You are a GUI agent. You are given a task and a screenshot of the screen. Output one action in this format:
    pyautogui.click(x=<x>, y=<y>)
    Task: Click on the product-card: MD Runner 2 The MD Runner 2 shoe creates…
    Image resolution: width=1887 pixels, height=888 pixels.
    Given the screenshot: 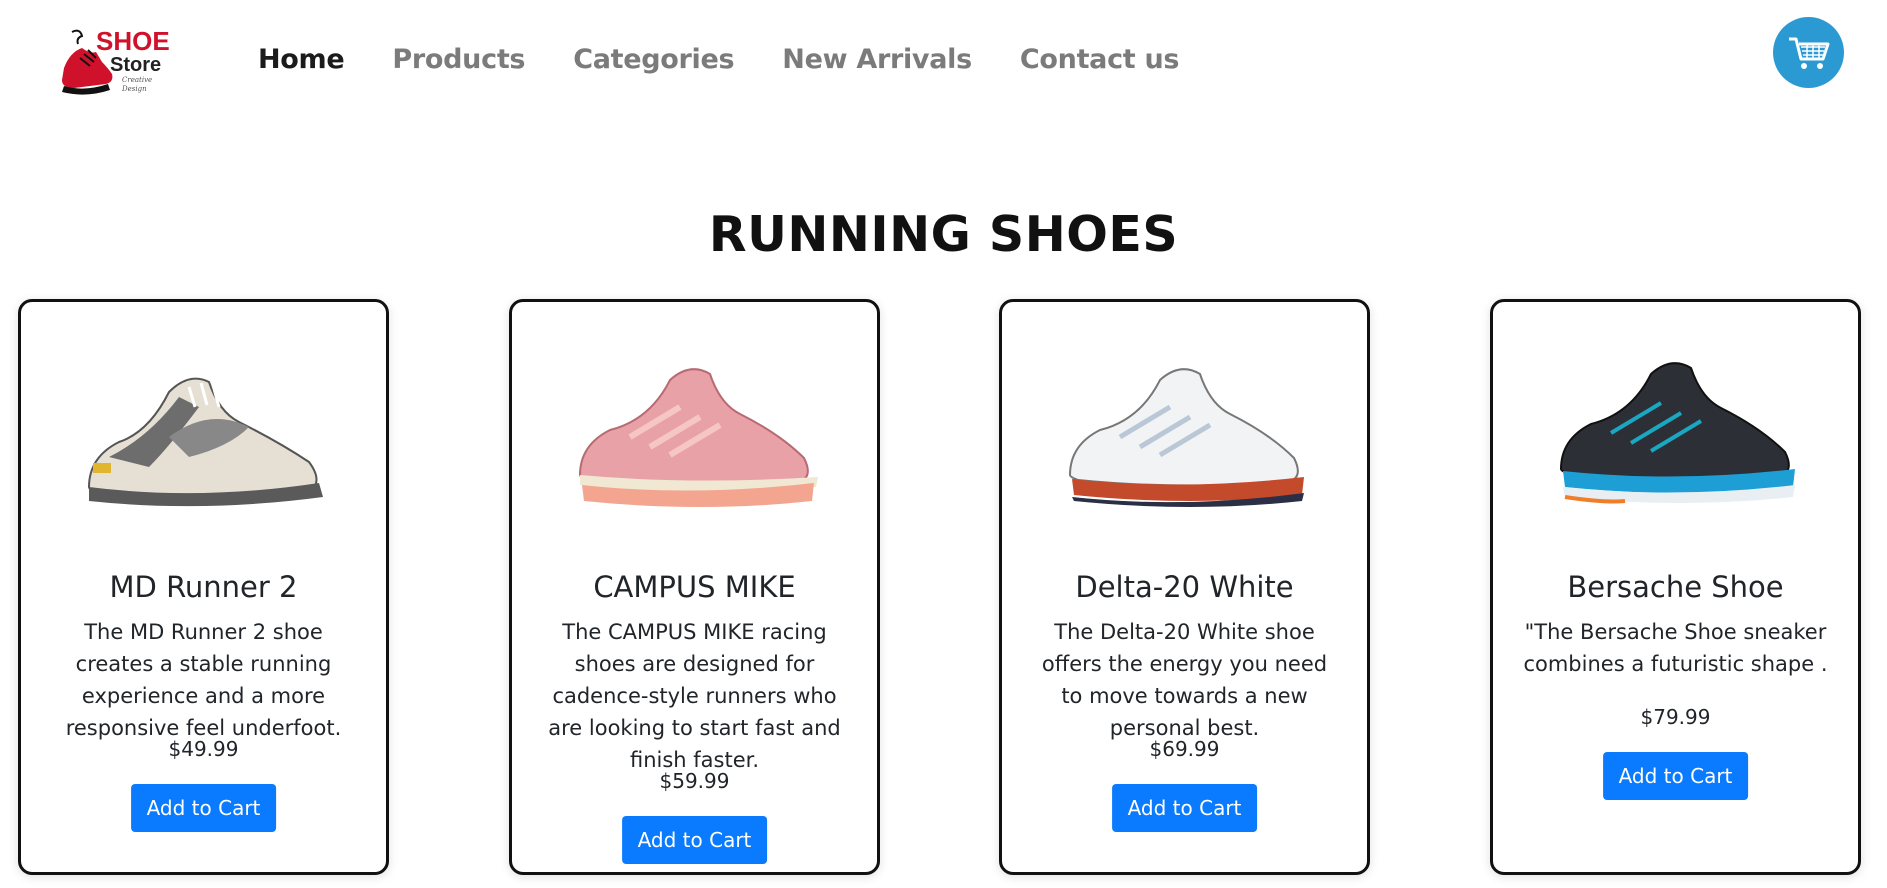 What is the action you would take?
    pyautogui.click(x=203, y=587)
    